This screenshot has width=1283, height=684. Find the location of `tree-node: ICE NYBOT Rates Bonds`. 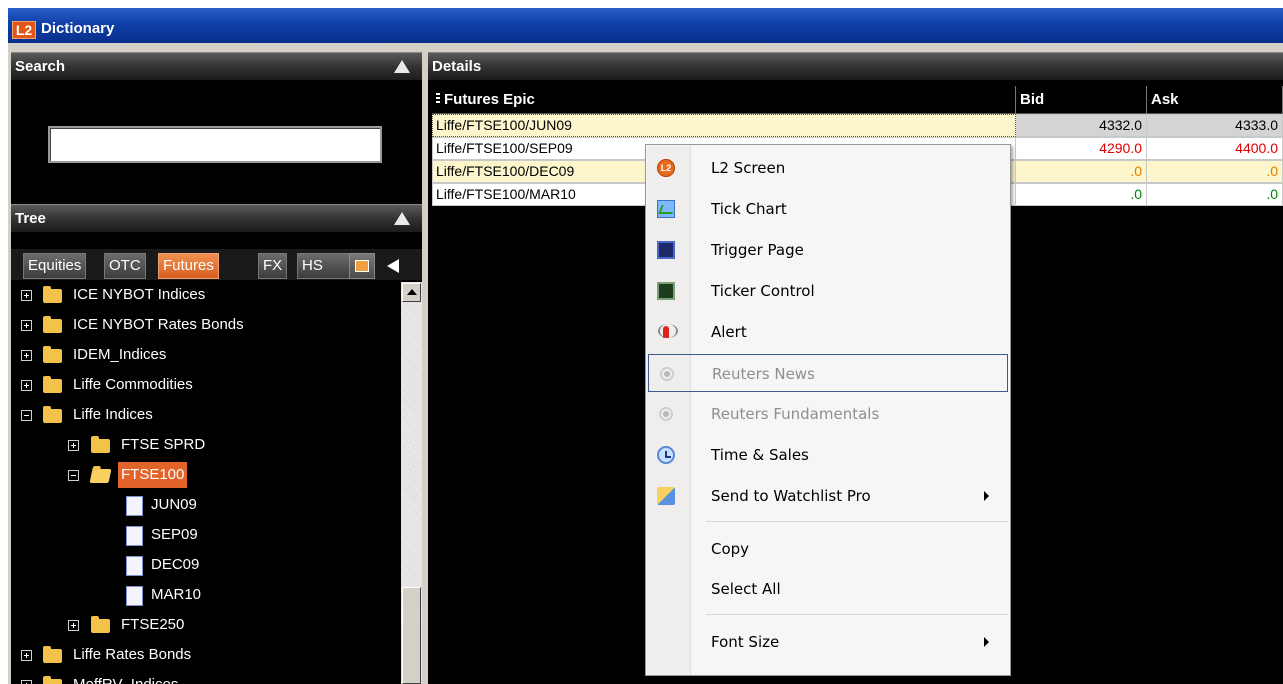

tree-node: ICE NYBOT Rates Bonds is located at coordinates (206, 325).